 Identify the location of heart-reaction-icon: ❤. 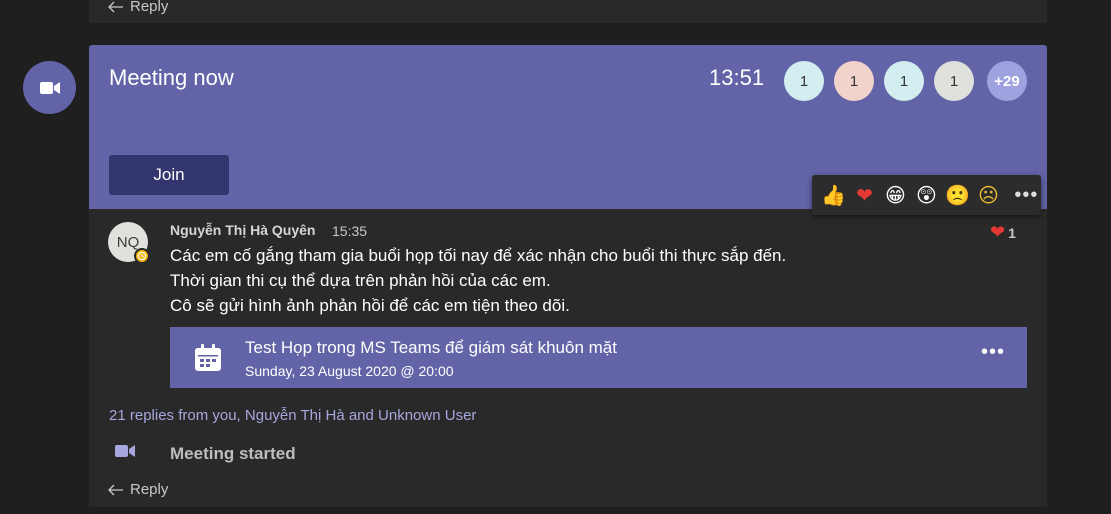
(864, 195).